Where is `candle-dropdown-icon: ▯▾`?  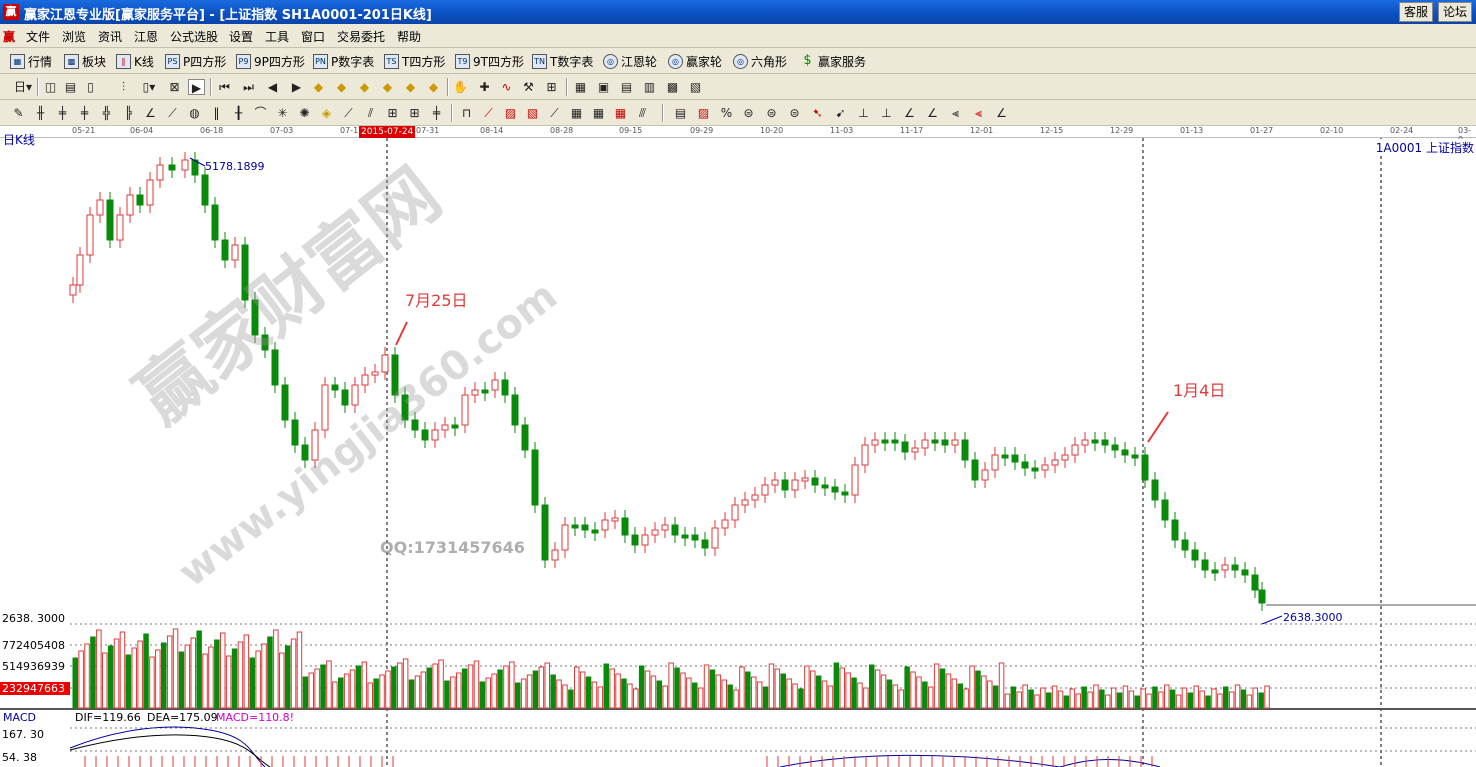 candle-dropdown-icon: ▯▾ is located at coordinates (149, 87).